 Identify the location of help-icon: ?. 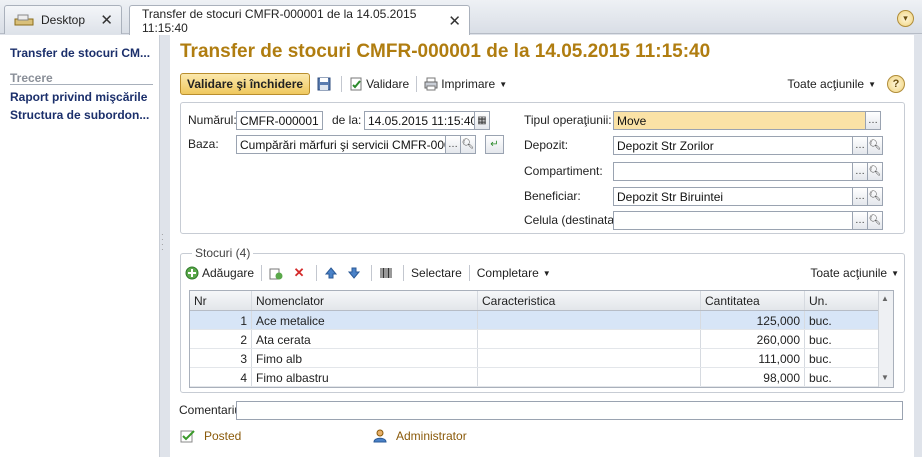
(896, 84).